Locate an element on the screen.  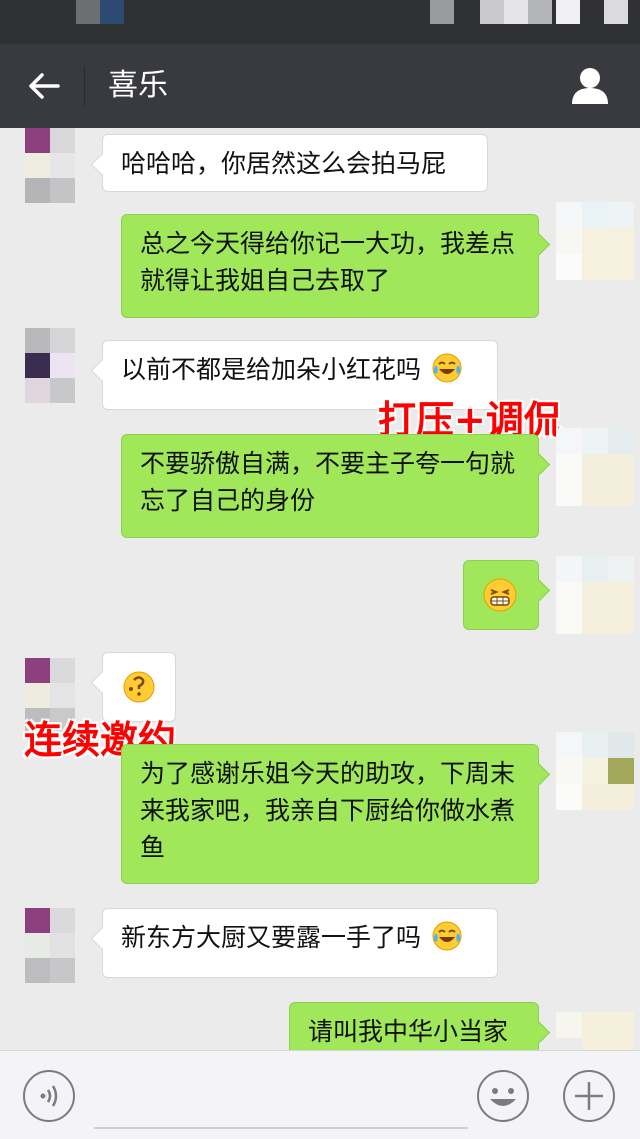
input-bar is located at coordinates (320, 1094).